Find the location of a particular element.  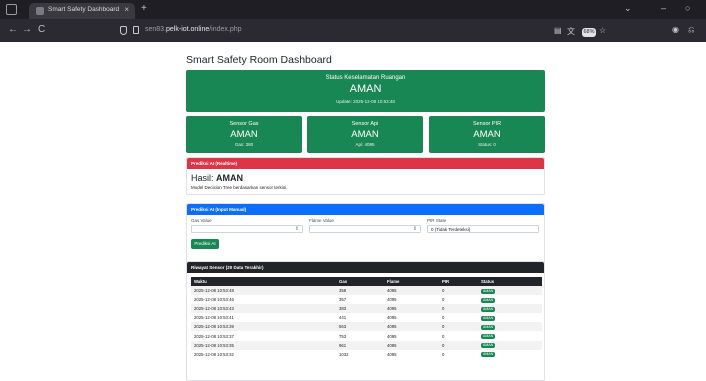

ai-realtime-header: Prediksi AI (Realtime) is located at coordinates (365, 163).